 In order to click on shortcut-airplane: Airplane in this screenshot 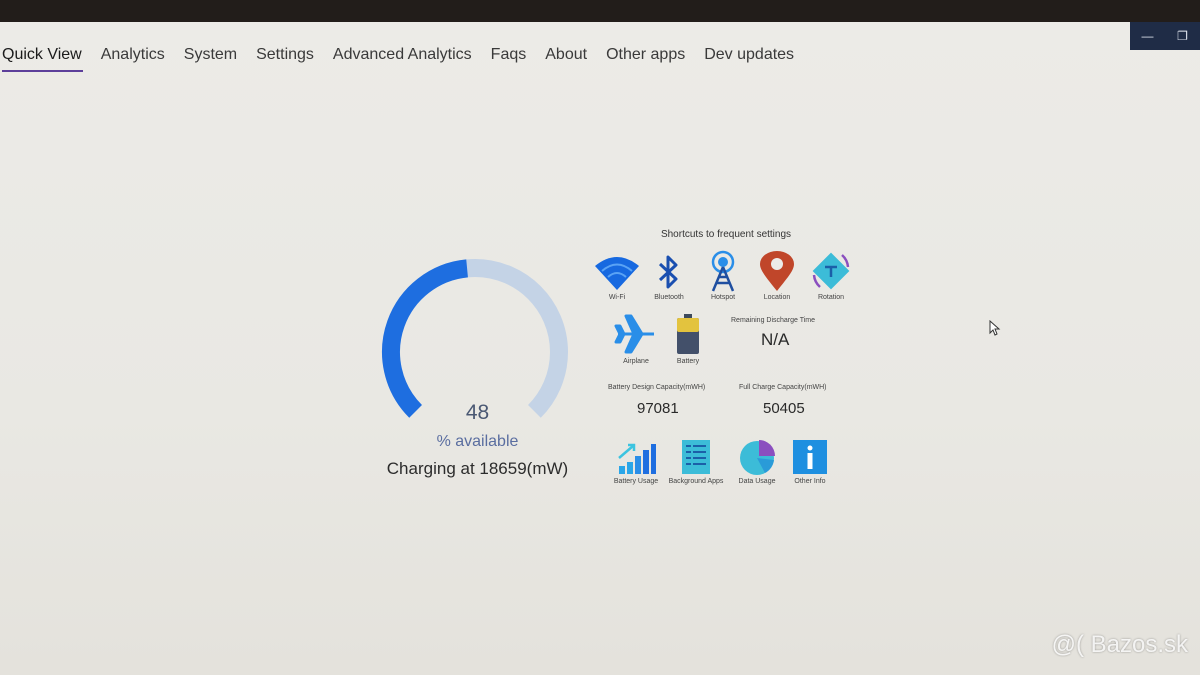, I will do `click(636, 338)`.